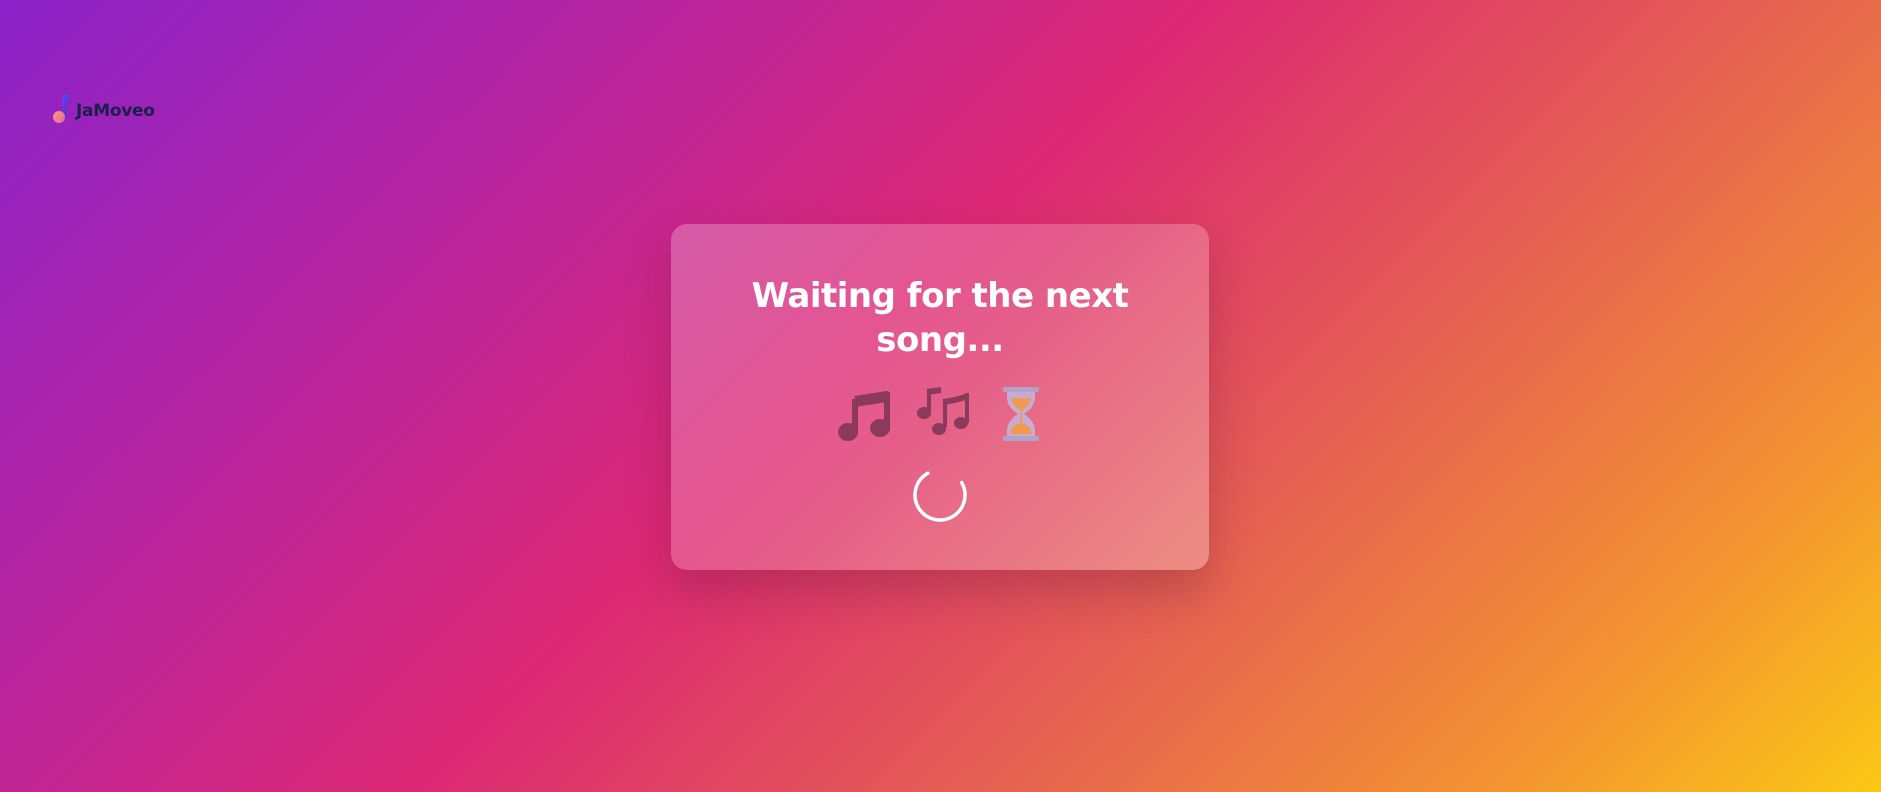  What do you see at coordinates (1021, 414) in the screenshot?
I see `hourglass-icon` at bounding box center [1021, 414].